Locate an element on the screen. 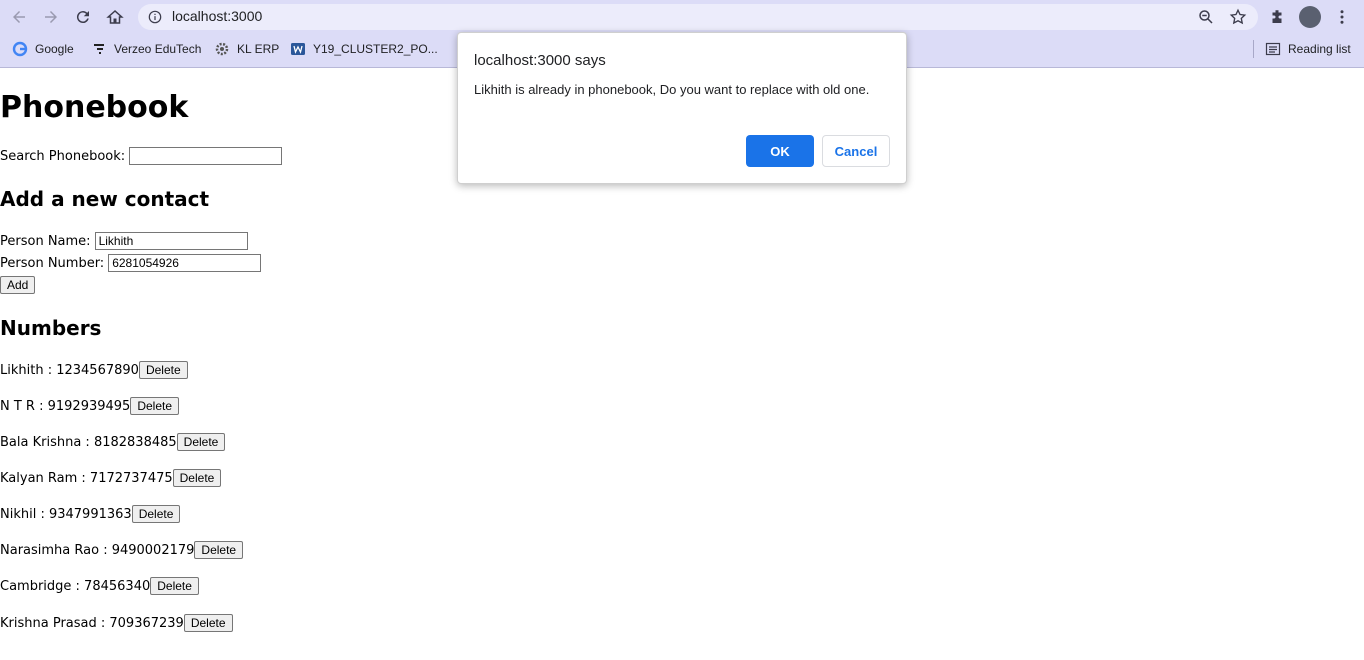 The width and height of the screenshot is (1364, 660). bookmarks-separator is located at coordinates (1253, 49).